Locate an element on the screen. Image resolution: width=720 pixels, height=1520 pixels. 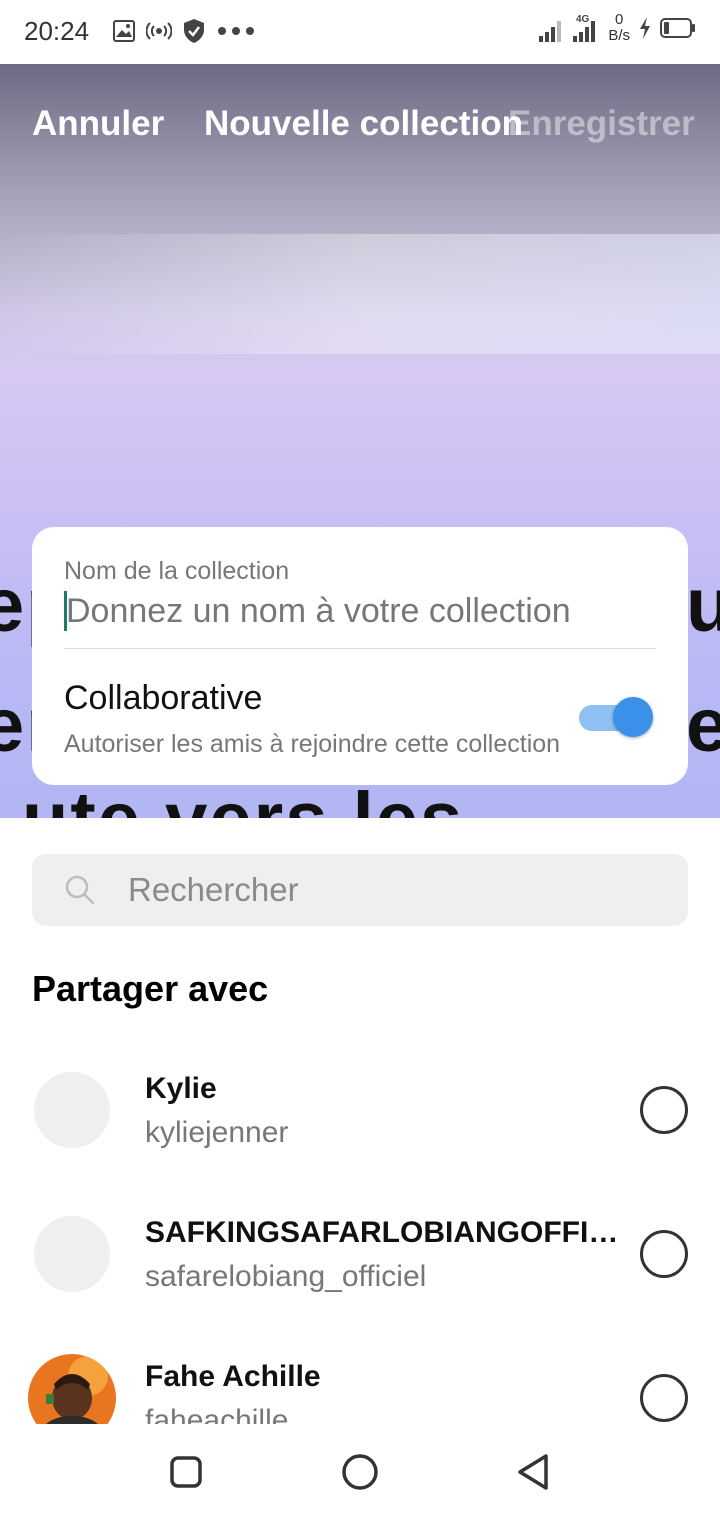
status-bar: 20:24 4G 0 B/s is located at coordinates (360, 32).